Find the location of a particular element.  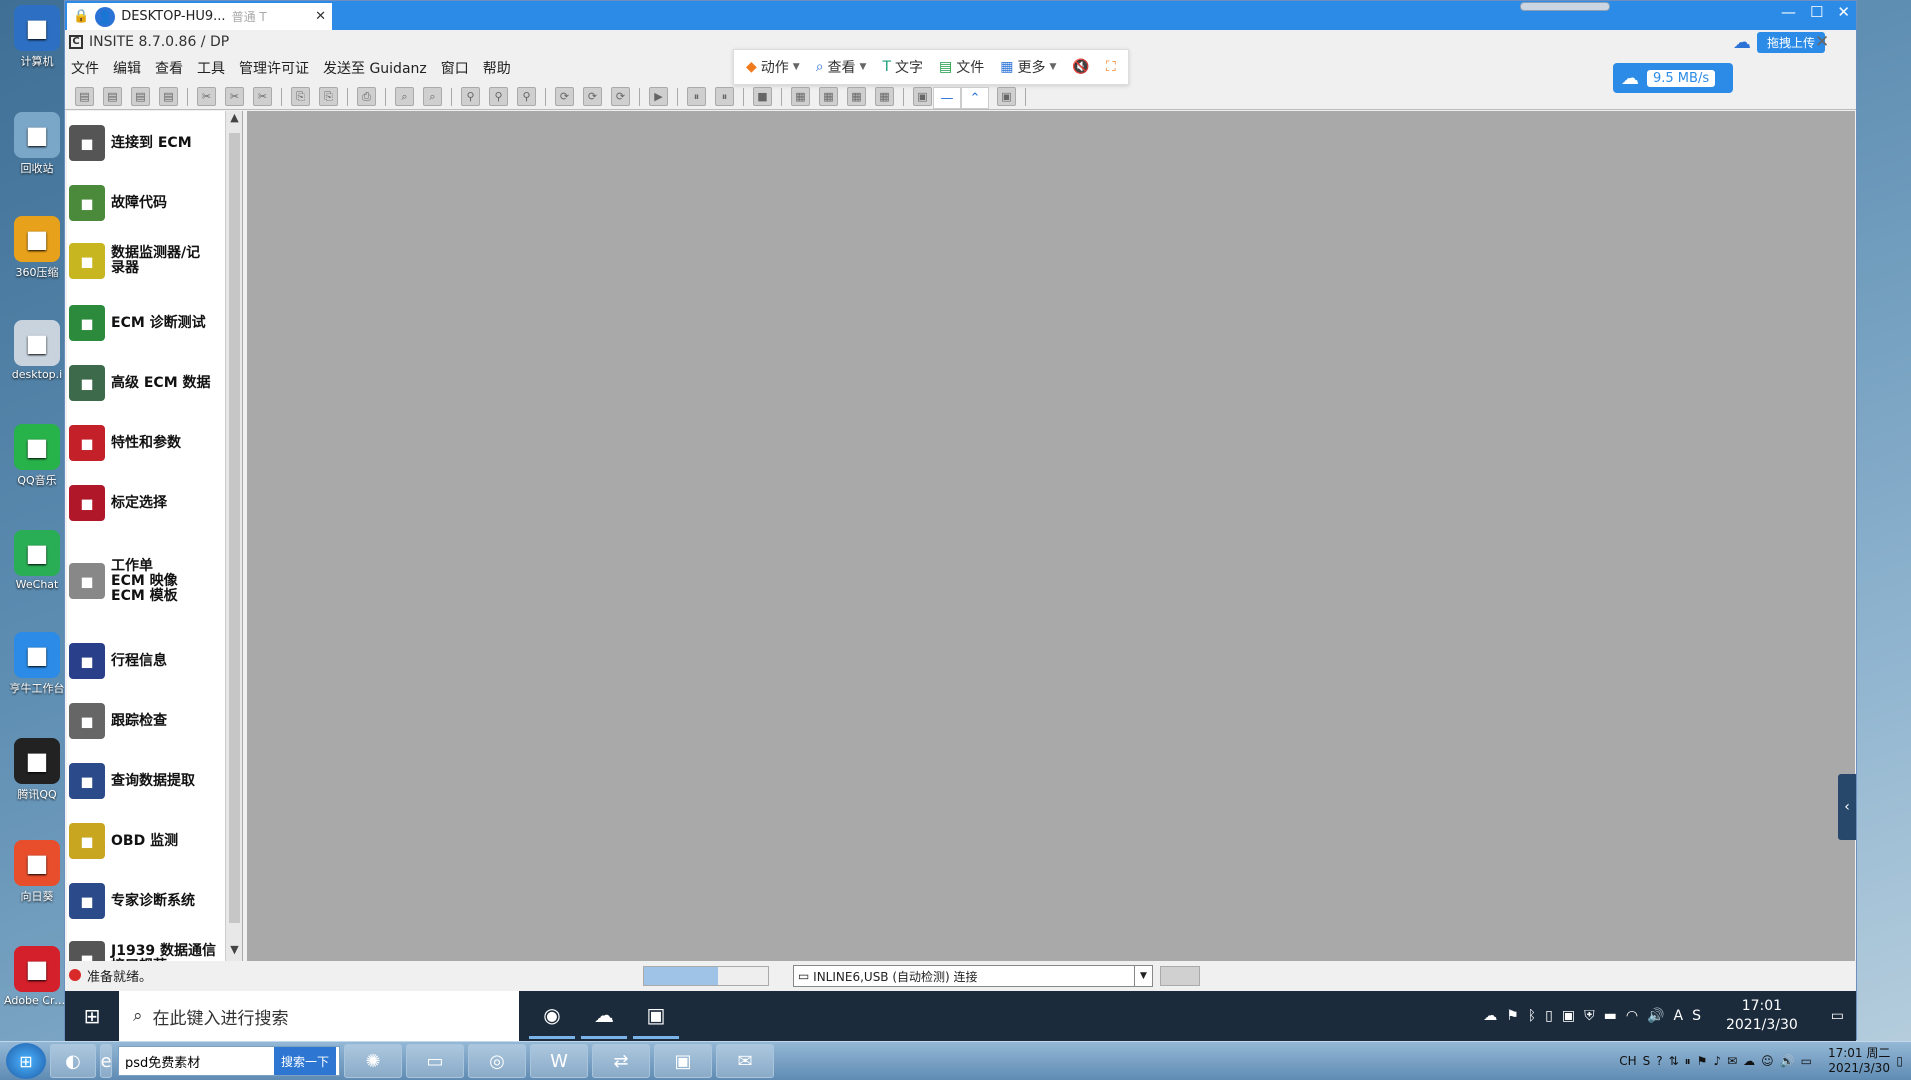

usb-icon: ▯ is located at coordinates (1549, 1016).